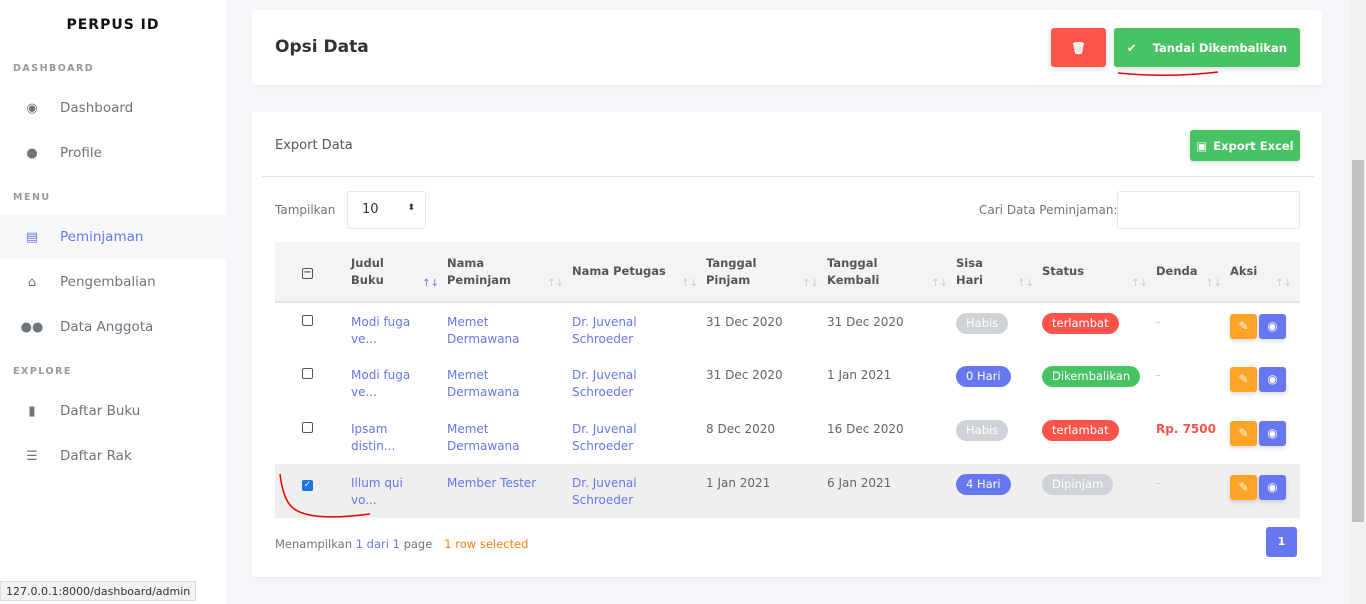 The image size is (1366, 604). What do you see at coordinates (113, 456) in the screenshot?
I see `sidebar-item-daftar-rak: ☰ Daftar Rak` at bounding box center [113, 456].